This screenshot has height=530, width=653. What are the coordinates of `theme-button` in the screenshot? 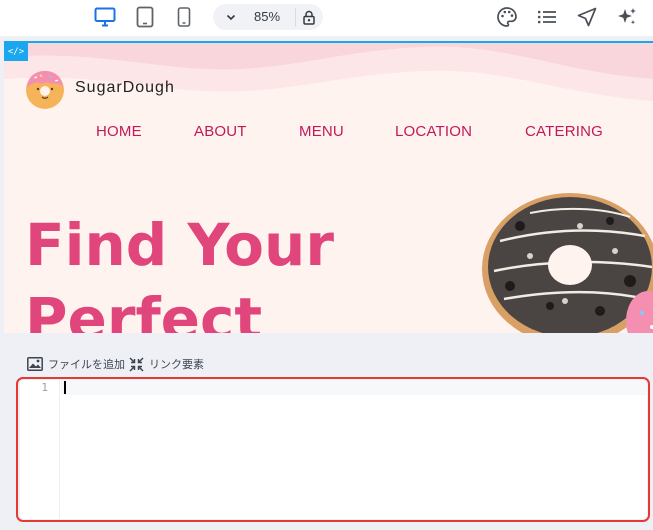 It's located at (507, 17).